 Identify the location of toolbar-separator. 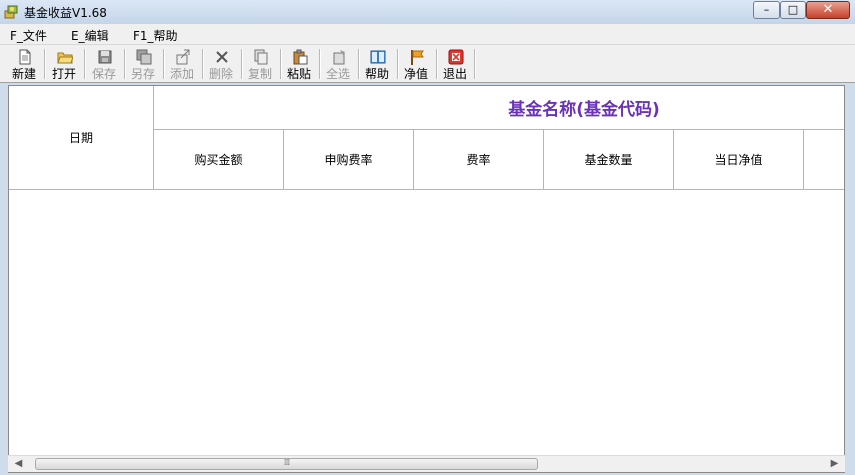
(475, 64).